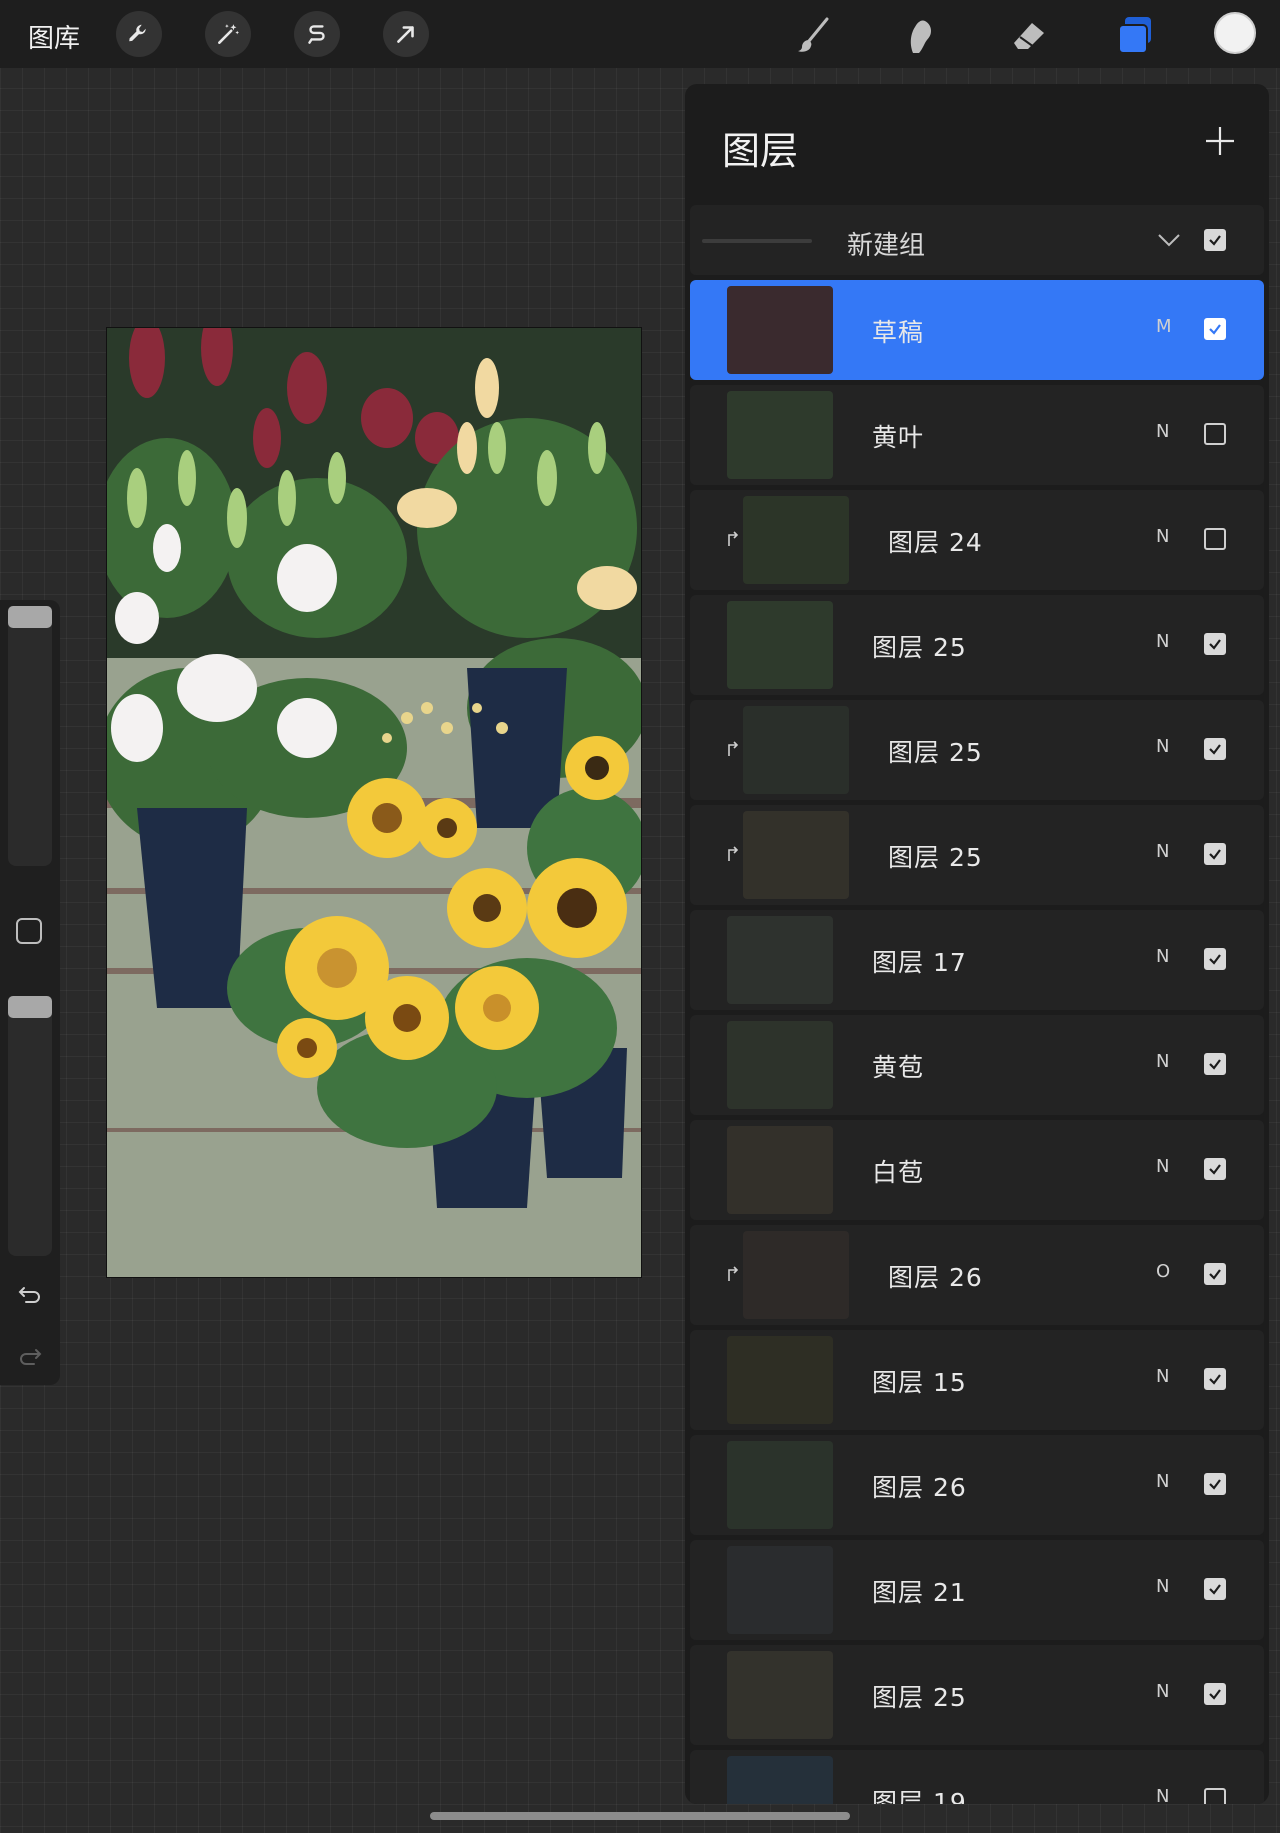 The image size is (1280, 1833). Describe the element at coordinates (898, 1067) in the screenshot. I see `layer-name: 黄苞` at that location.